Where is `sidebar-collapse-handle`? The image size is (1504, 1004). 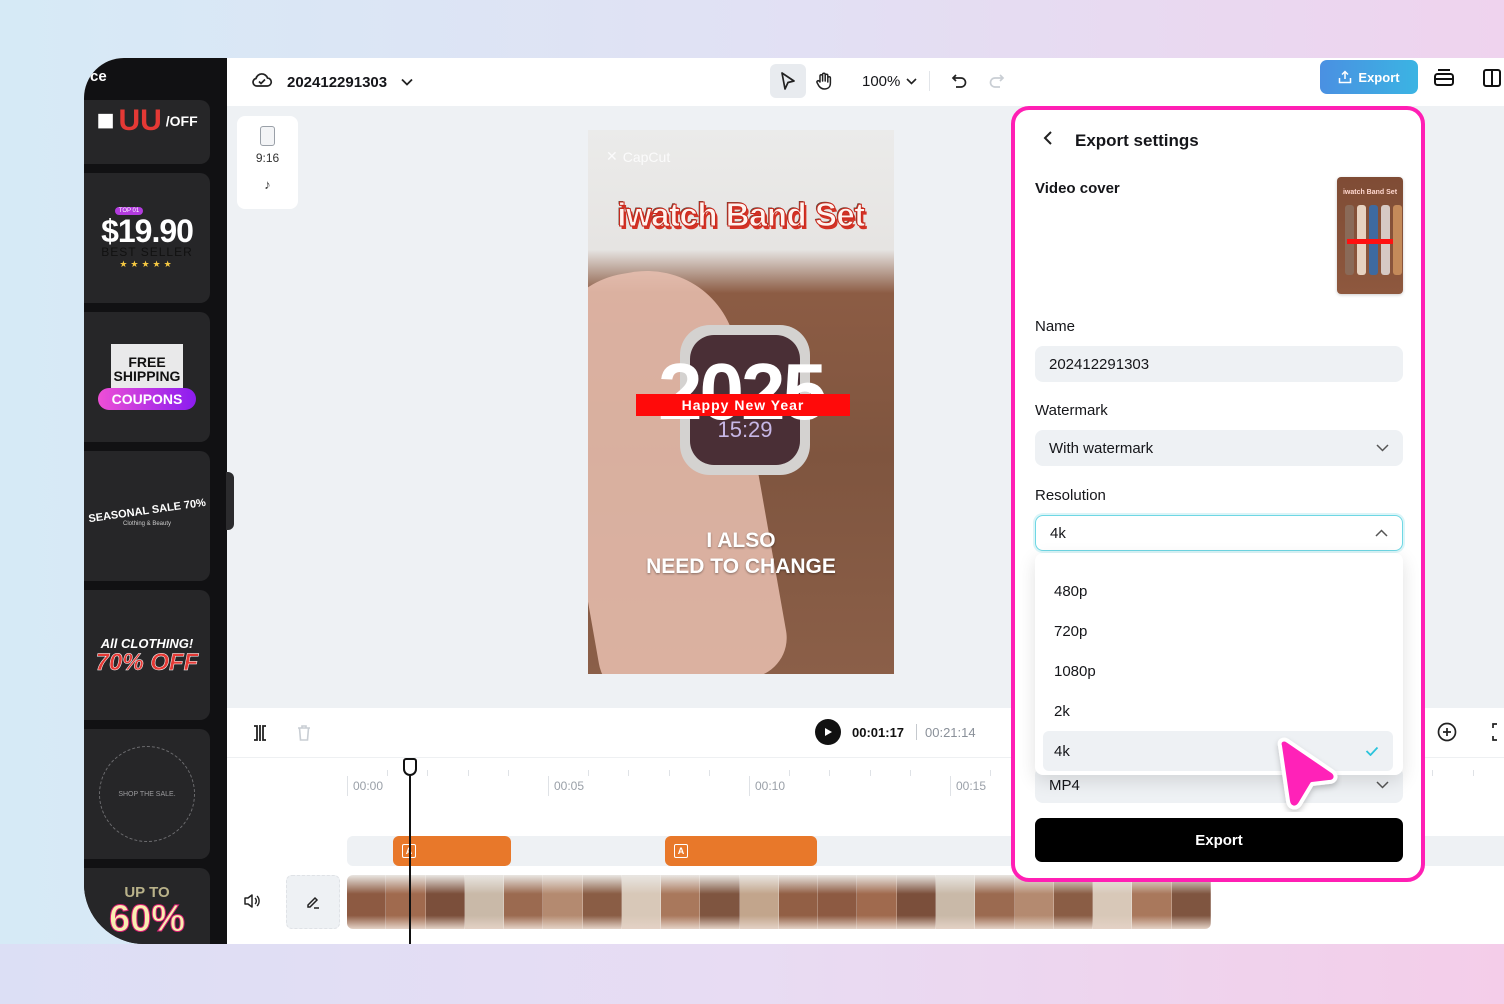 sidebar-collapse-handle is located at coordinates (230, 501).